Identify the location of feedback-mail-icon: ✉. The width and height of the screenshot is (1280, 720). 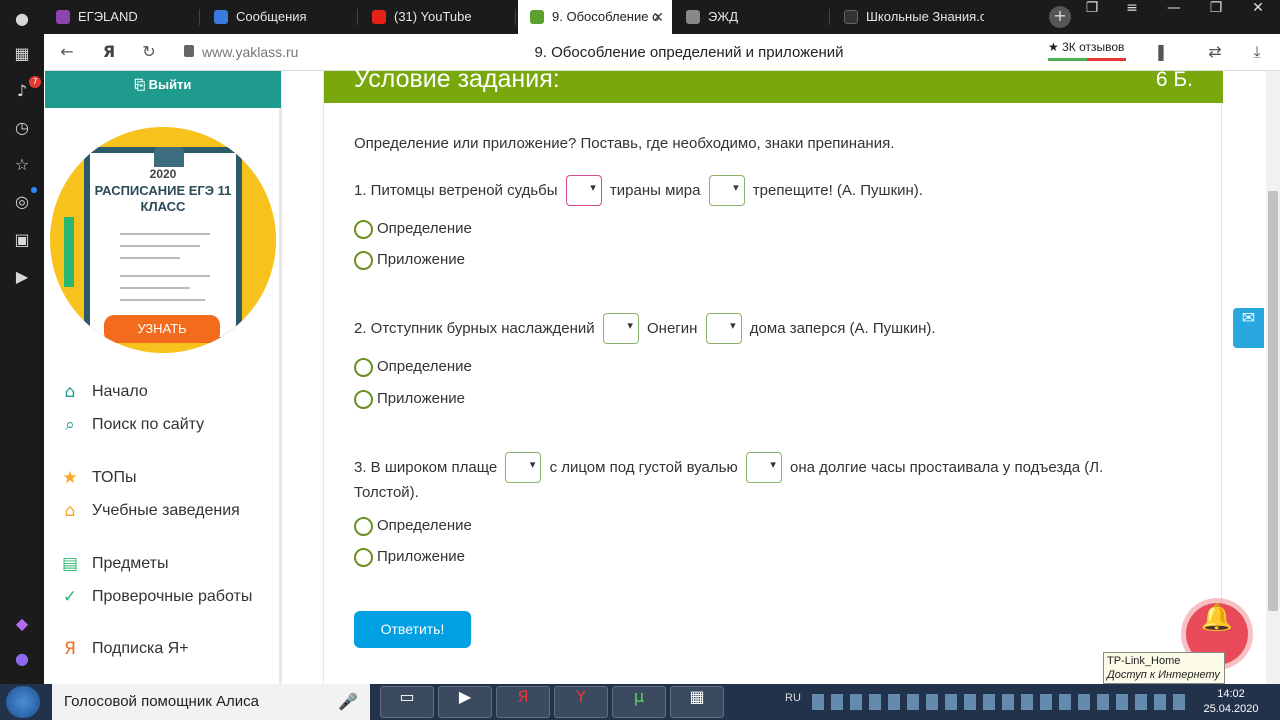
(1248, 328).